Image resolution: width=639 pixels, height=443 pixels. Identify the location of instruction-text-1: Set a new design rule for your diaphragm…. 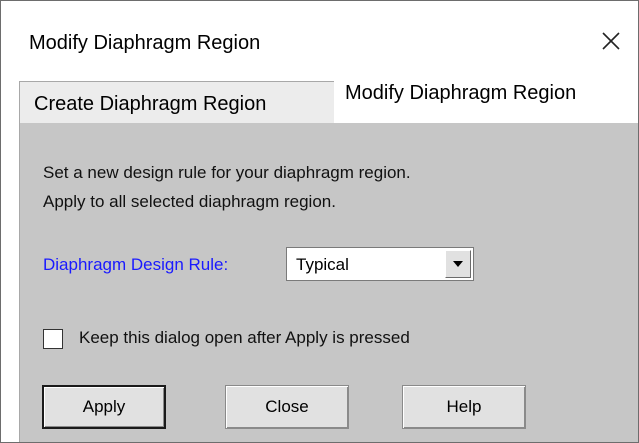
(227, 172).